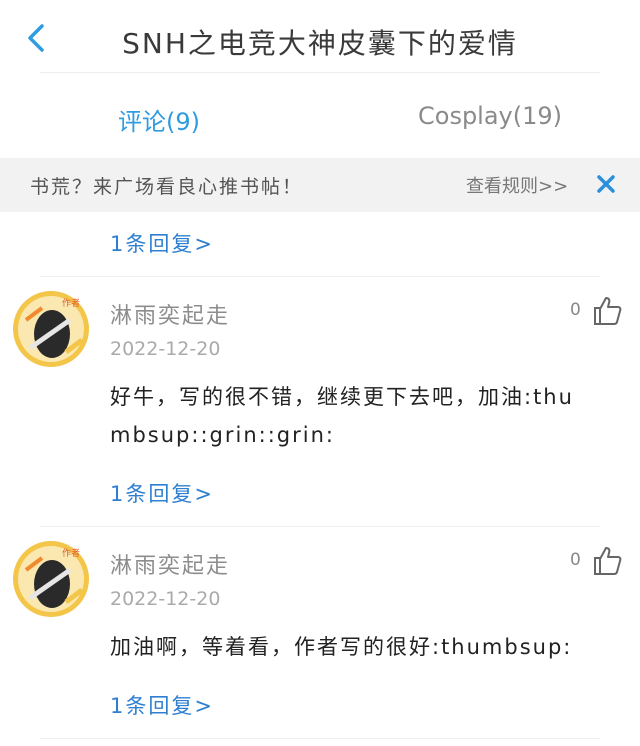 The width and height of the screenshot is (640, 746). What do you see at coordinates (320, 43) in the screenshot?
I see `page-title: SNH之电竞大神皮囊下的爱情` at bounding box center [320, 43].